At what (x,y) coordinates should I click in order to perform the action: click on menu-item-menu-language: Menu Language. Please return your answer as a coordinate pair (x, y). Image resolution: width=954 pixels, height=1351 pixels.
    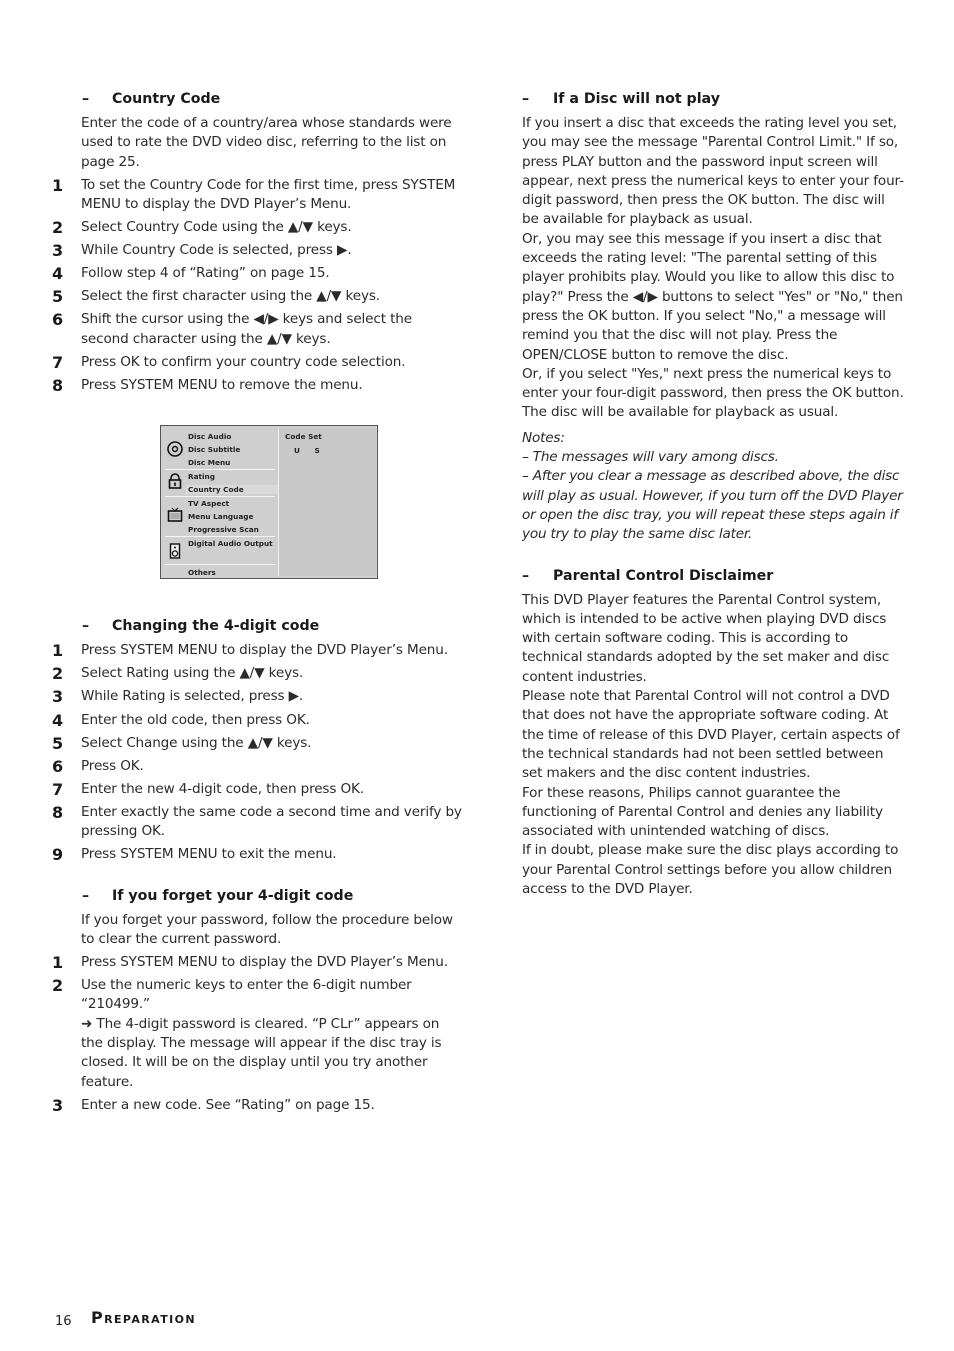
    Looking at the image, I should click on (220, 516).